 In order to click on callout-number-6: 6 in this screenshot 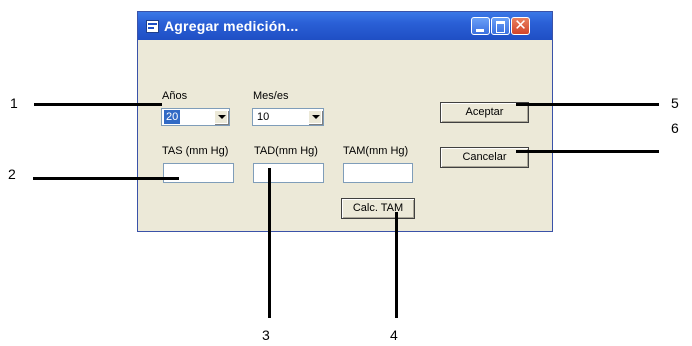, I will do `click(675, 128)`.